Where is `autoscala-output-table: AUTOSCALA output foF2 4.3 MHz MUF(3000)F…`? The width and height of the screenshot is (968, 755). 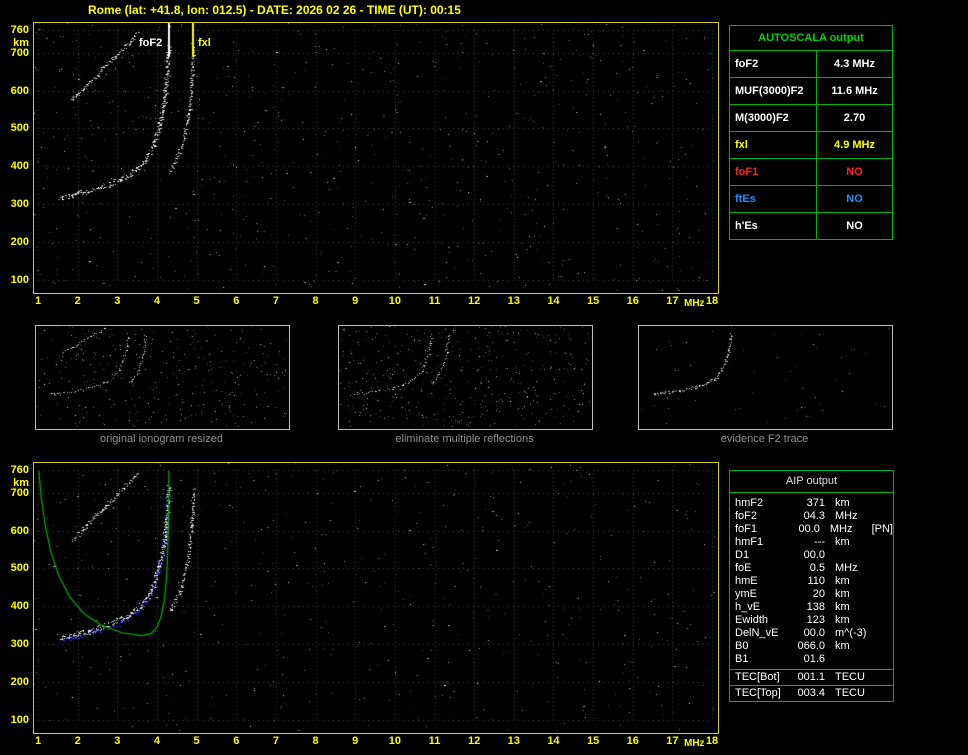 autoscala-output-table: AUTOSCALA output foF2 4.3 MHz MUF(3000)F… is located at coordinates (811, 132).